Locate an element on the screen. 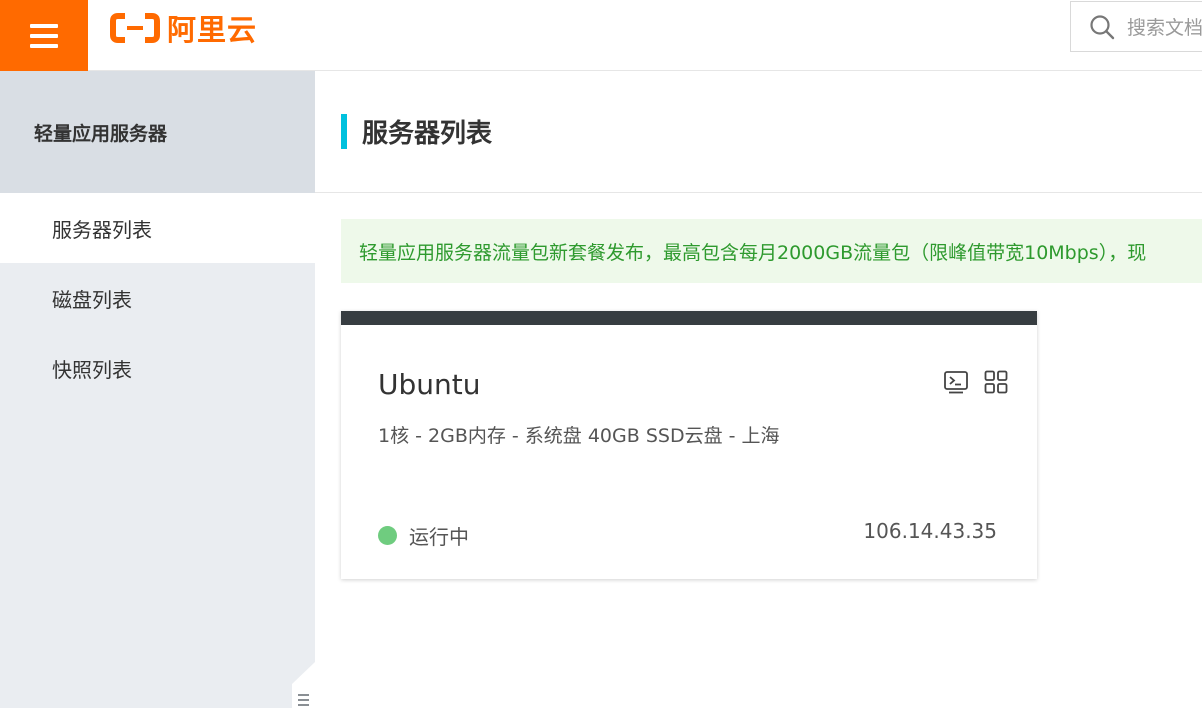  title-accent is located at coordinates (344, 131).